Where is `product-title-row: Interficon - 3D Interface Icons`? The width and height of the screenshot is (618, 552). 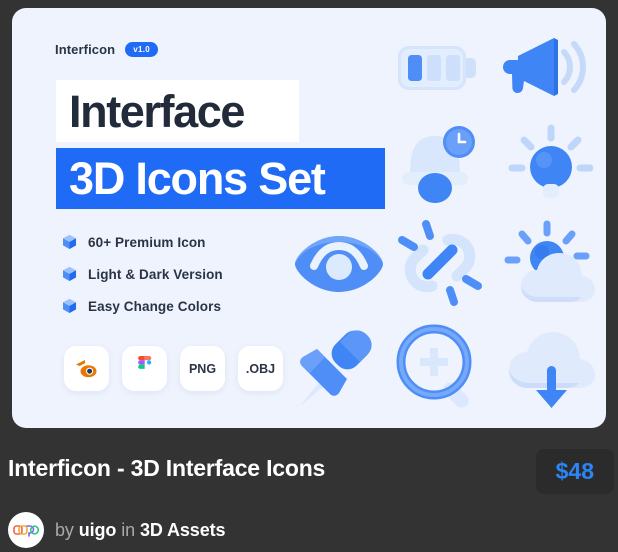
product-title-row: Interficon - 3D Interface Icons is located at coordinates (309, 468).